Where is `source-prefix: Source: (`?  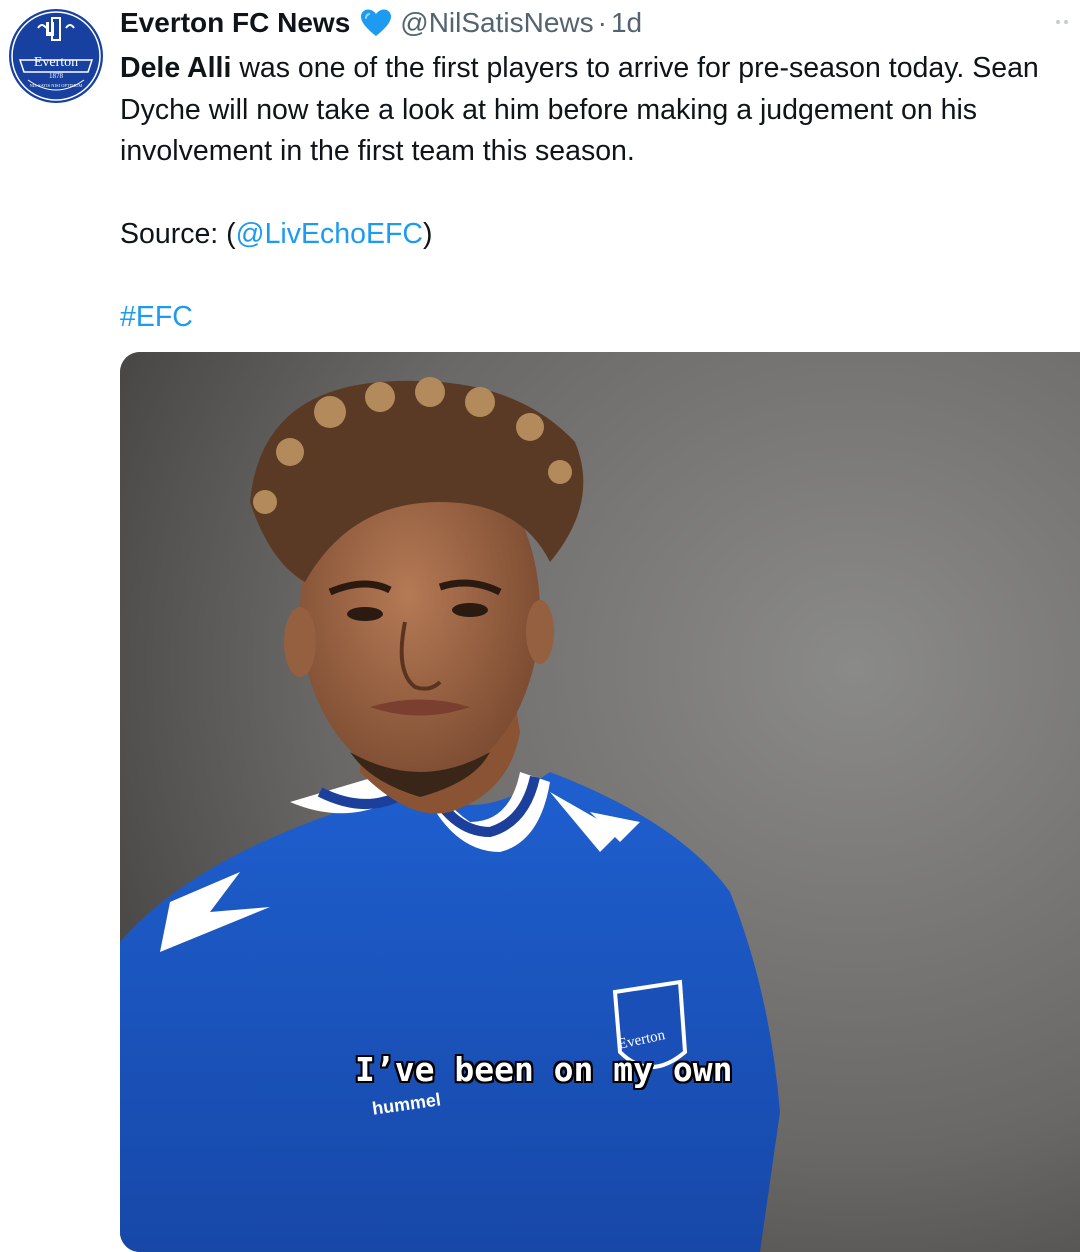
source-prefix: Source: ( is located at coordinates (178, 234).